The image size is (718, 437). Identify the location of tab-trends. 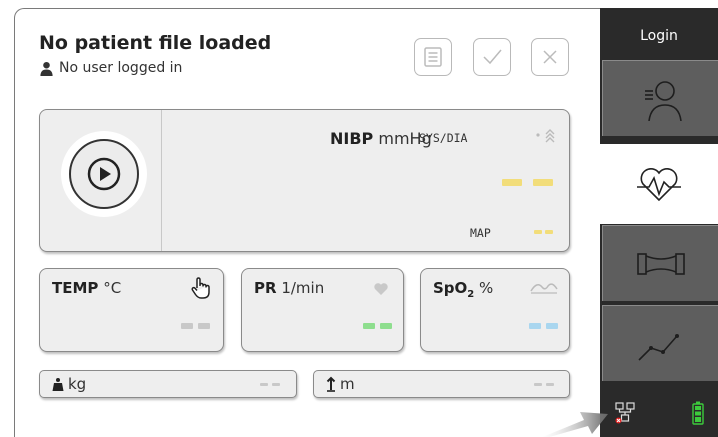
(660, 343).